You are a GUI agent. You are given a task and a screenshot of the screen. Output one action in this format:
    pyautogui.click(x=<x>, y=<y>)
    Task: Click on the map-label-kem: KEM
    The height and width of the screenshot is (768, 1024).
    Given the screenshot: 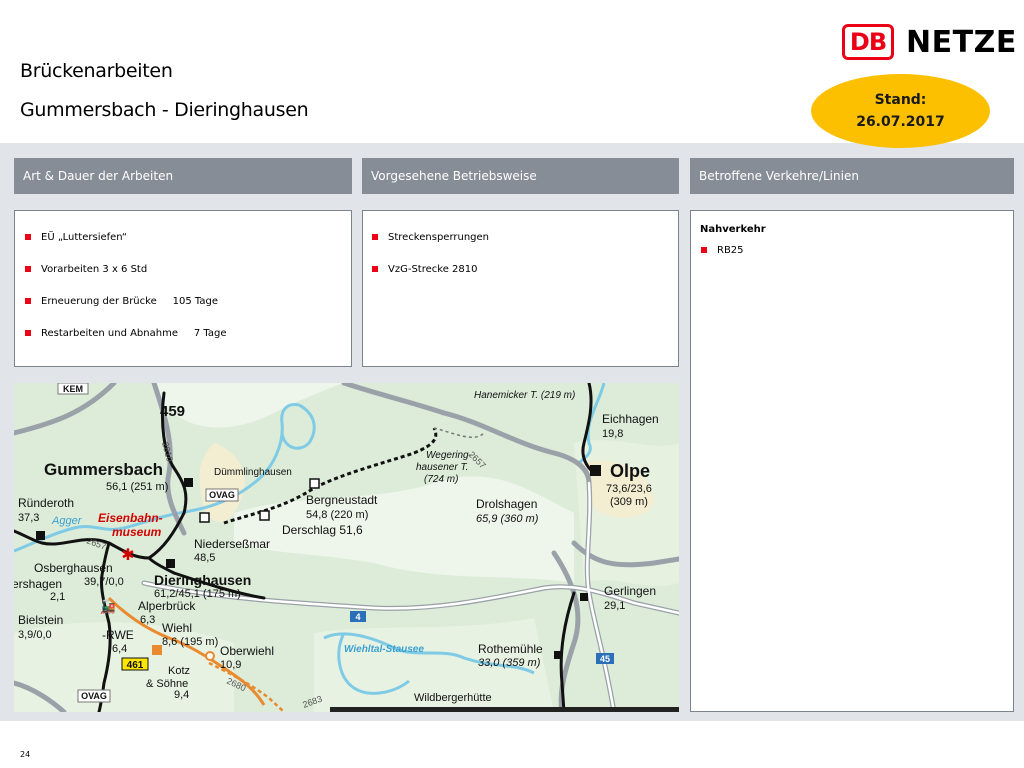 What is the action you would take?
    pyautogui.click(x=73, y=389)
    